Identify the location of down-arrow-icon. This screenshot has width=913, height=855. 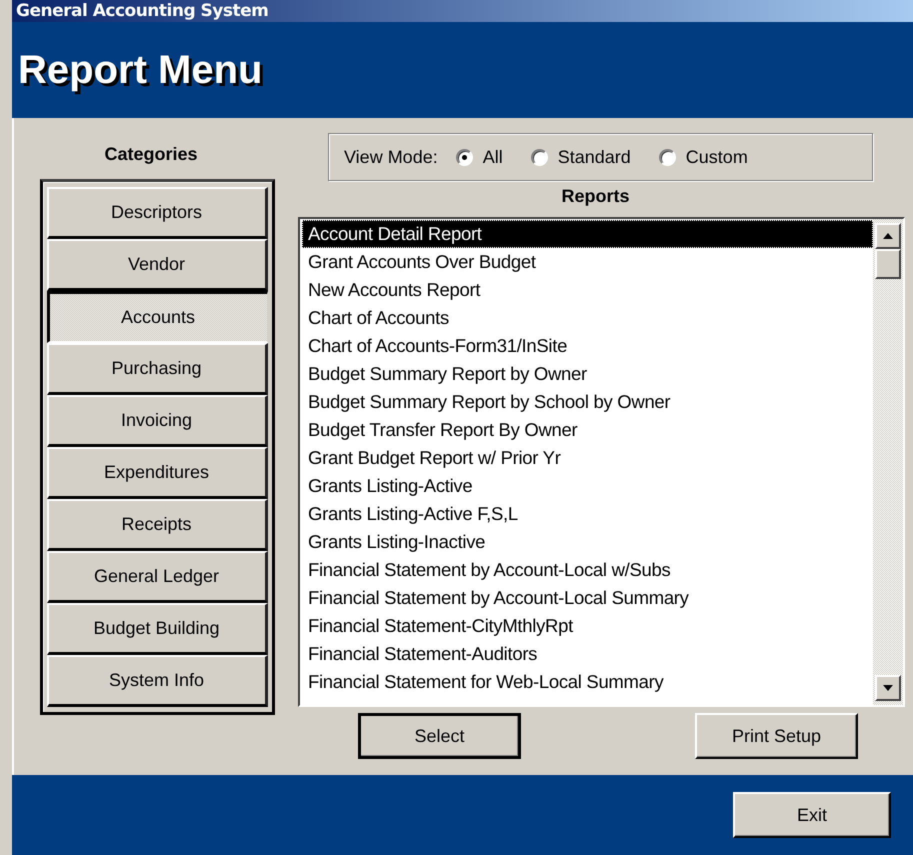
(888, 688).